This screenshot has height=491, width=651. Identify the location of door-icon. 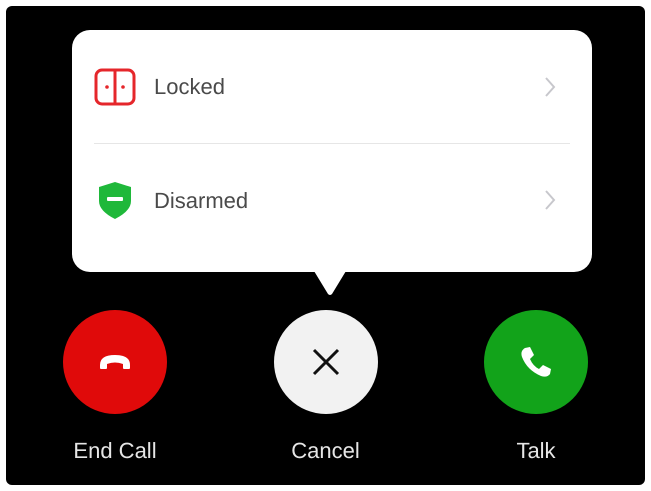
(115, 87).